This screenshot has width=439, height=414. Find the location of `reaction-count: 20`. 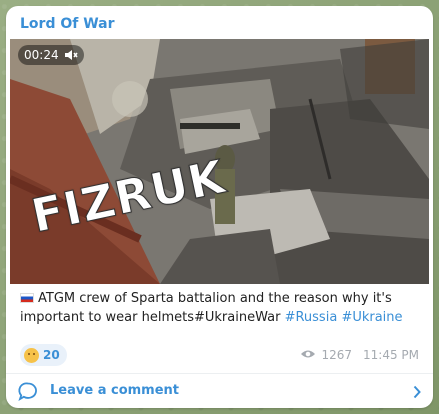

reaction-count: 20 is located at coordinates (51, 355).